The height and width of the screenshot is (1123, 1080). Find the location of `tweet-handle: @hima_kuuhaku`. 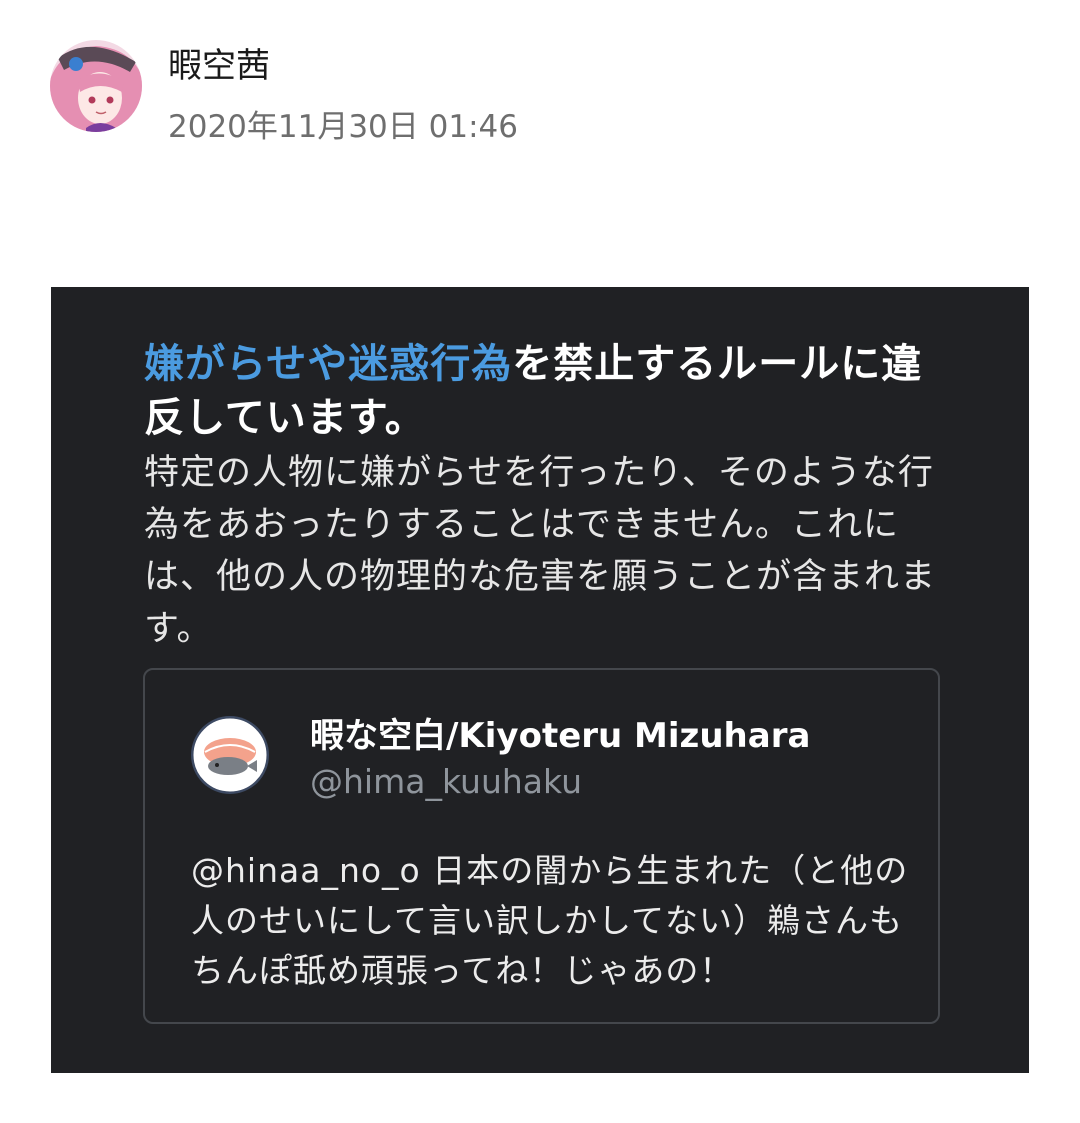

tweet-handle: @hima_kuuhaku is located at coordinates (446, 781).